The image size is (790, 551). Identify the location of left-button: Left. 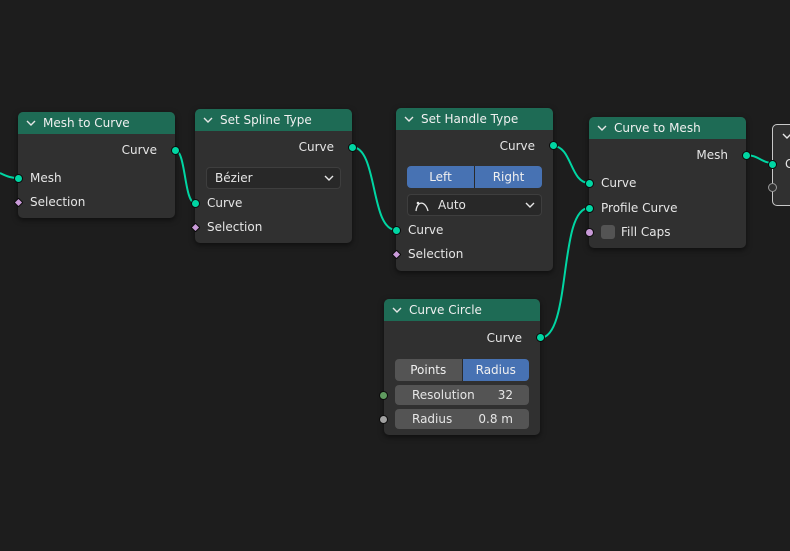
(440, 177).